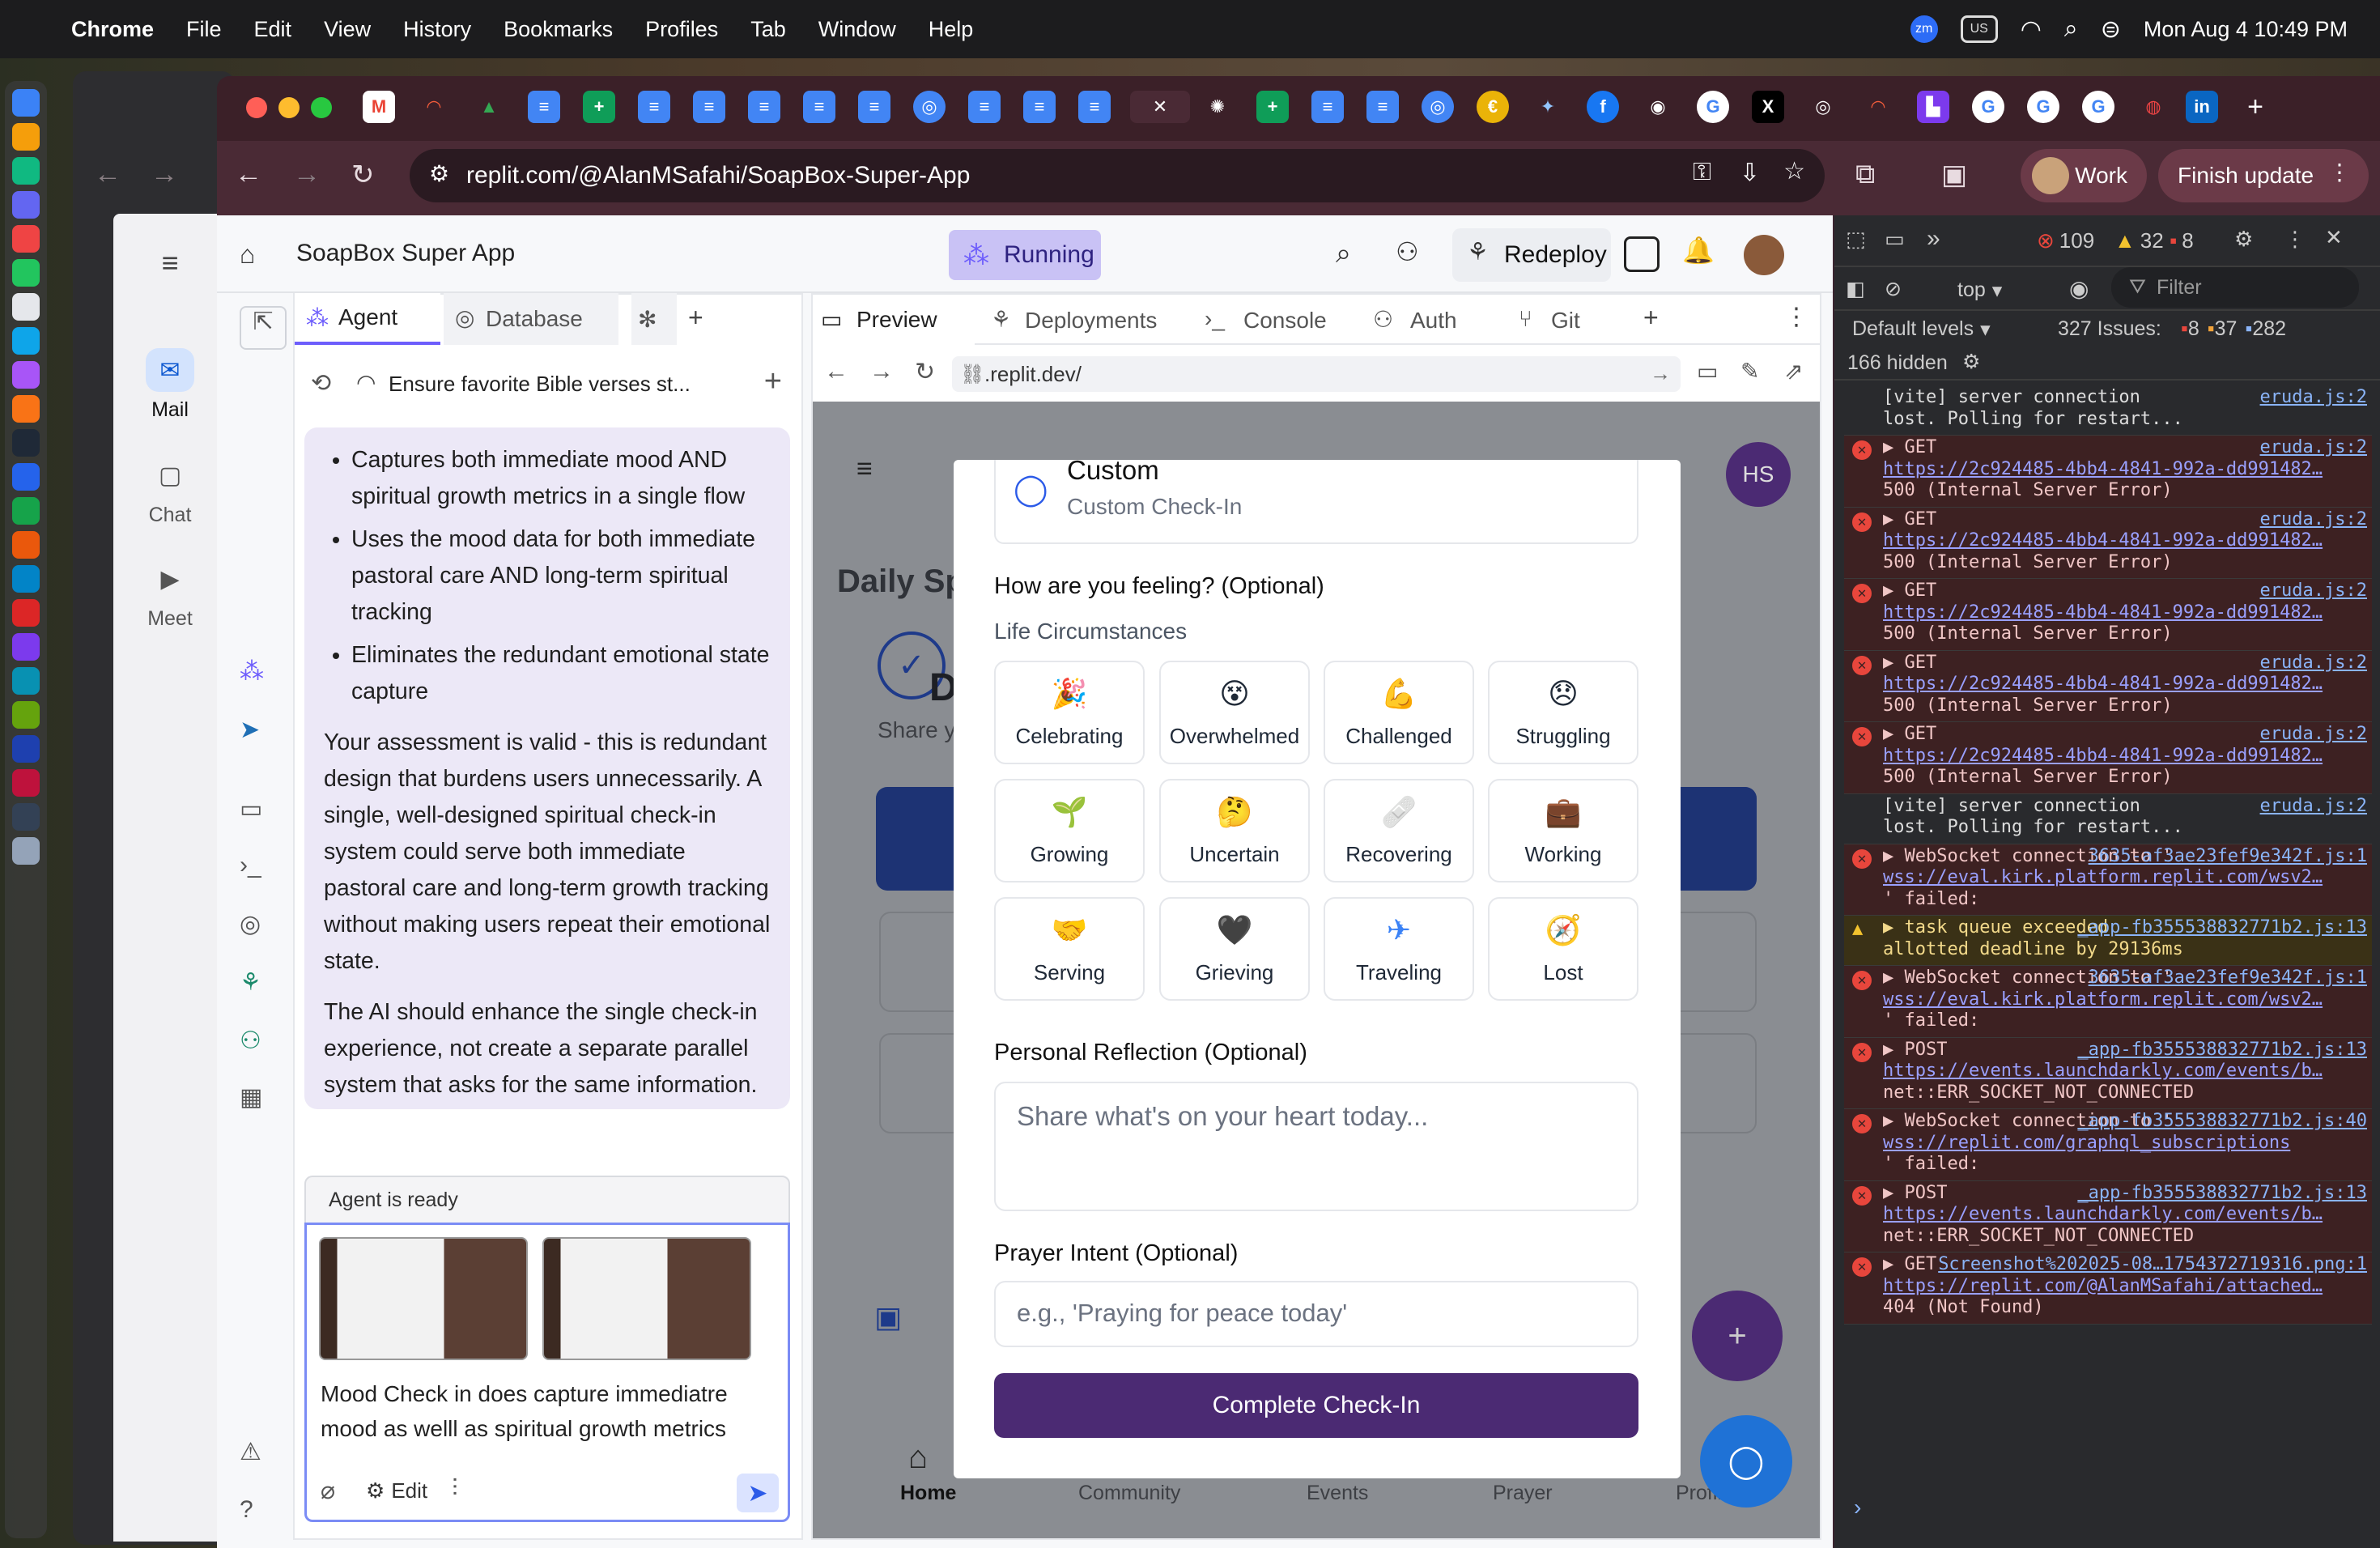 The image size is (2380, 1548). What do you see at coordinates (857, 29) in the screenshot?
I see `menu-window: Window` at bounding box center [857, 29].